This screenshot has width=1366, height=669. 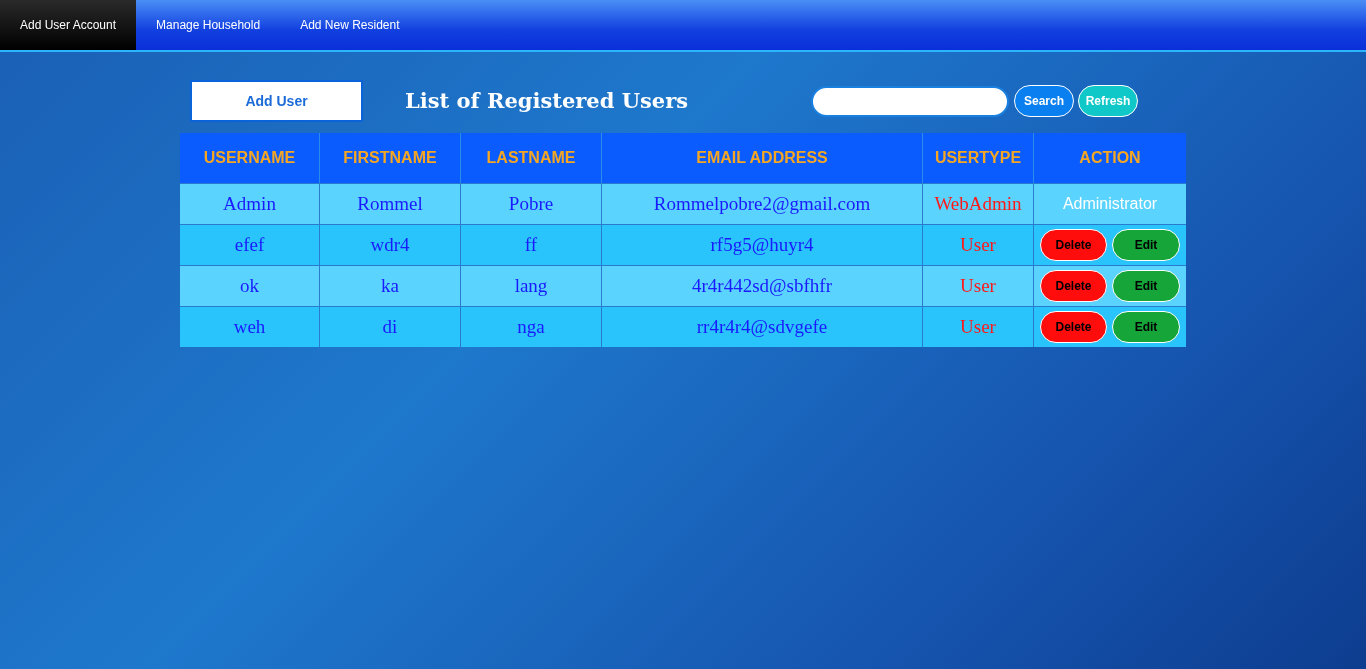 What do you see at coordinates (531, 327) in the screenshot?
I see `table-cell: nga` at bounding box center [531, 327].